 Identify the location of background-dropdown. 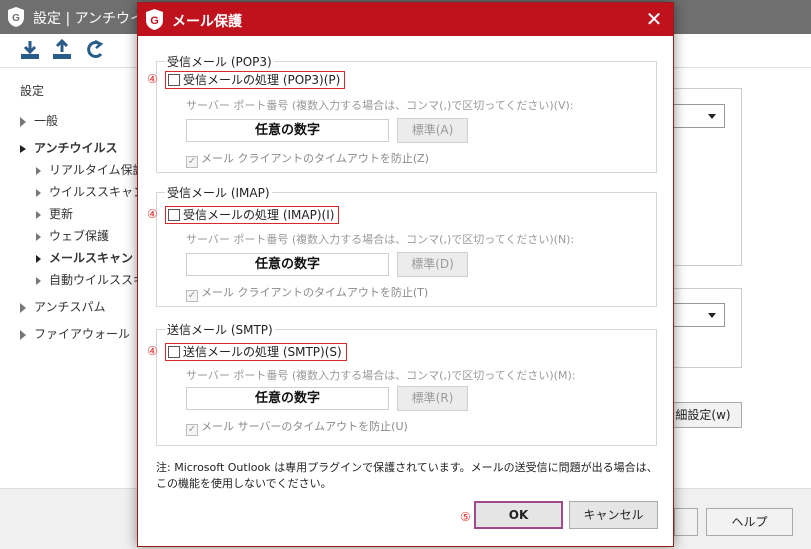
(695, 116).